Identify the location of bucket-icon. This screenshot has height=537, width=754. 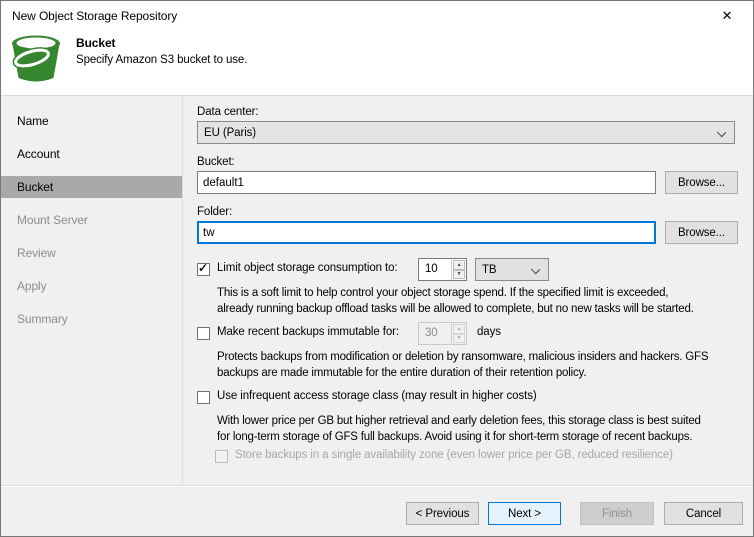
(36, 60).